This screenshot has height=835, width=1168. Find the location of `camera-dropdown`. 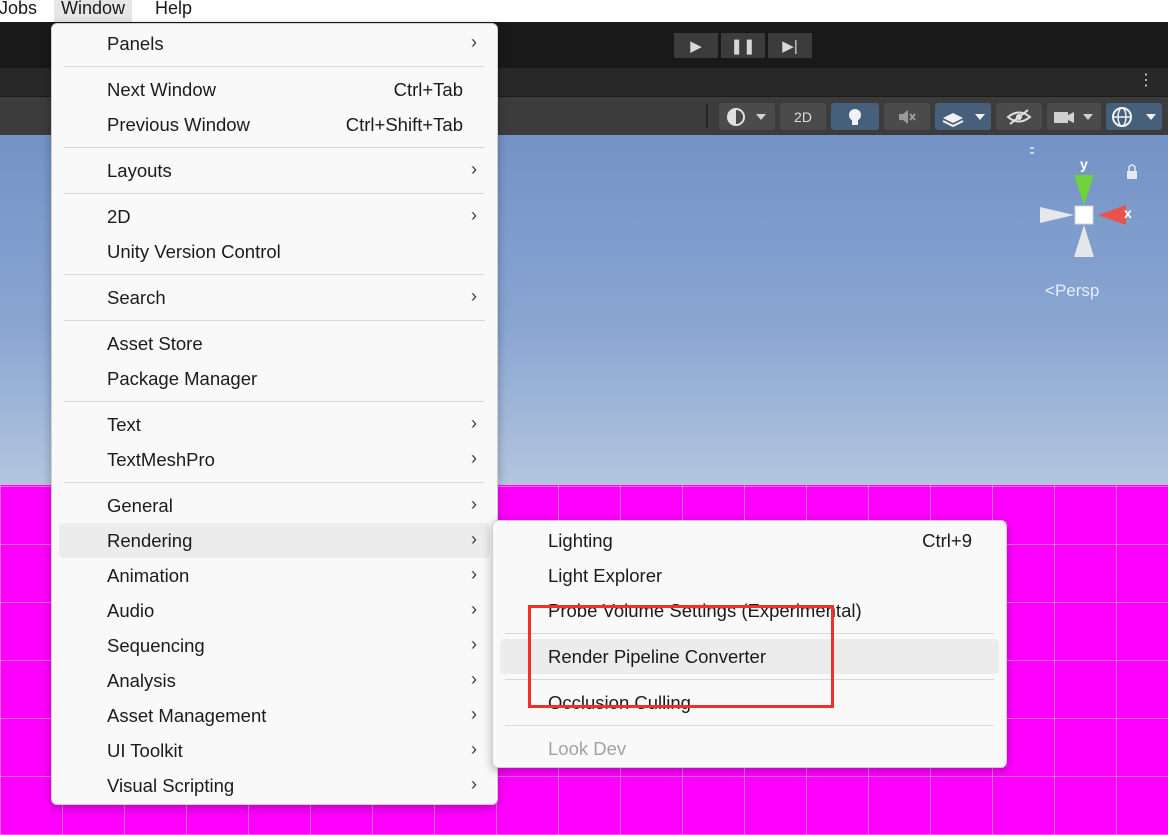

camera-dropdown is located at coordinates (1074, 116).